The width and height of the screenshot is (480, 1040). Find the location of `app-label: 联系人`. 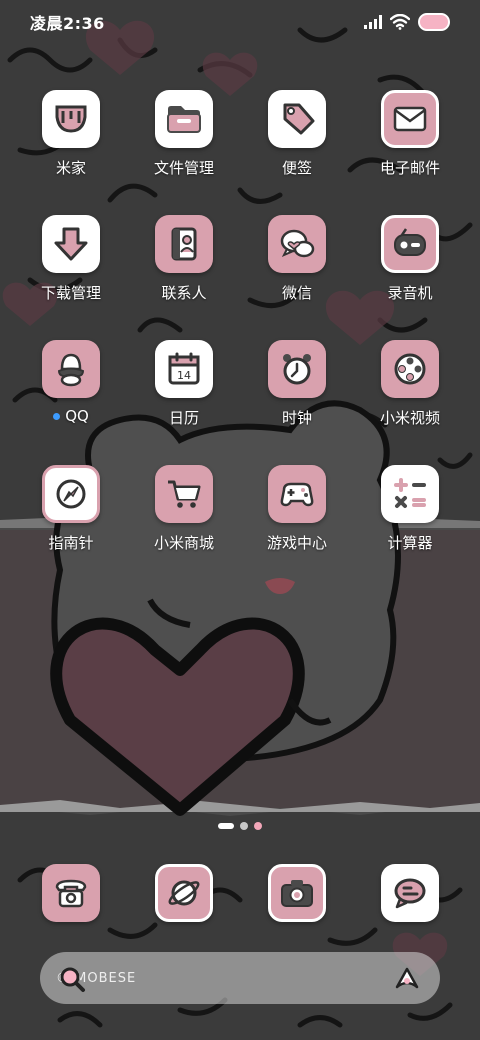

app-label: 联系人 is located at coordinates (184, 293).